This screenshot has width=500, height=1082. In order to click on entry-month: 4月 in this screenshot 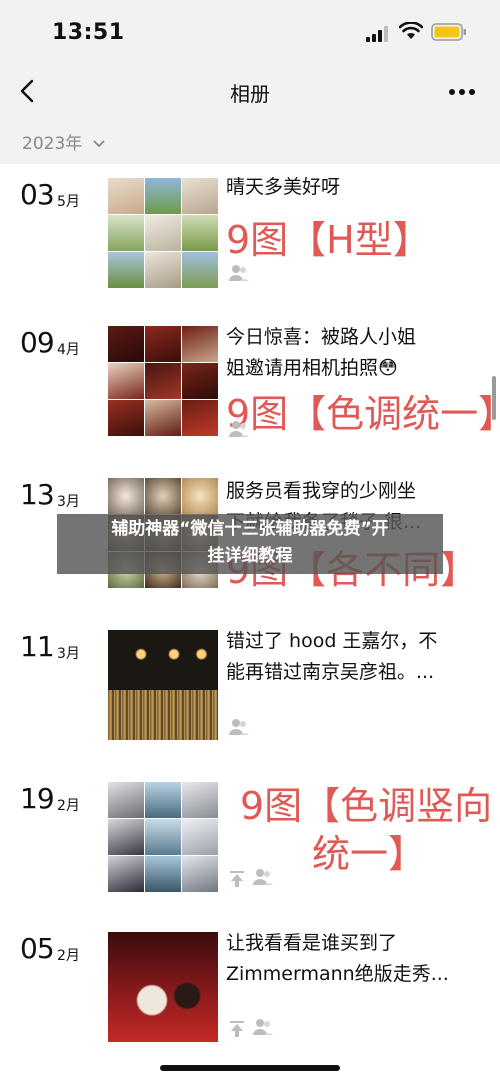, I will do `click(68, 350)`.